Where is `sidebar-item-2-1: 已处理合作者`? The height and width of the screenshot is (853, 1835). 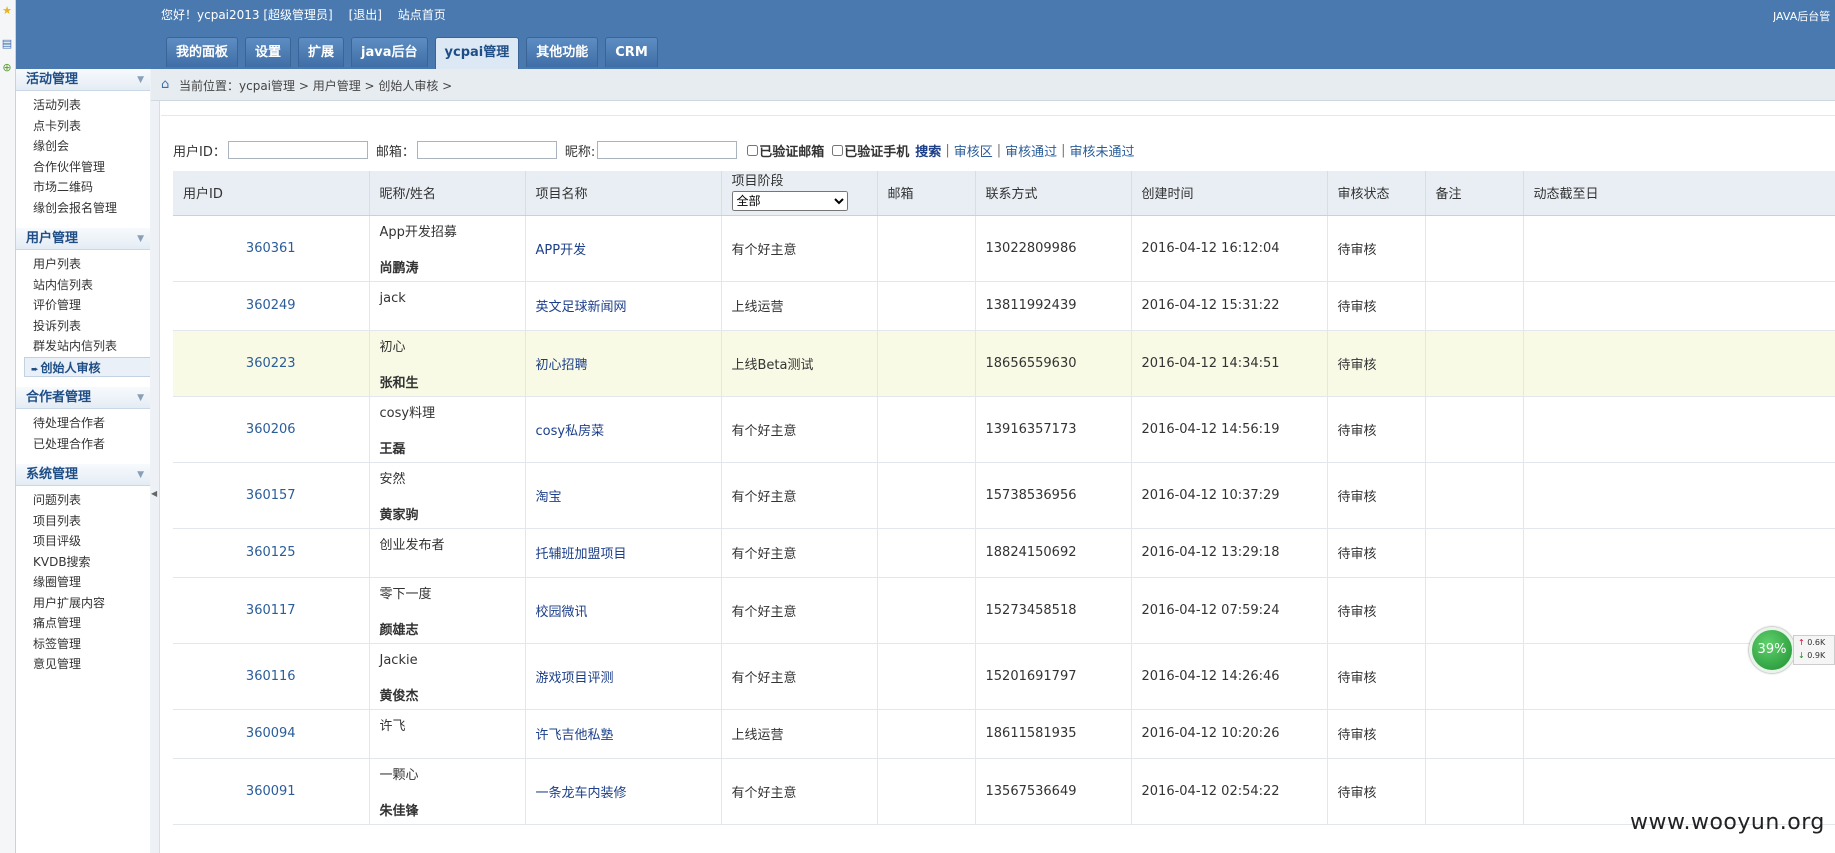
sidebar-item-2-1: 已处理合作者 is located at coordinates (83, 444).